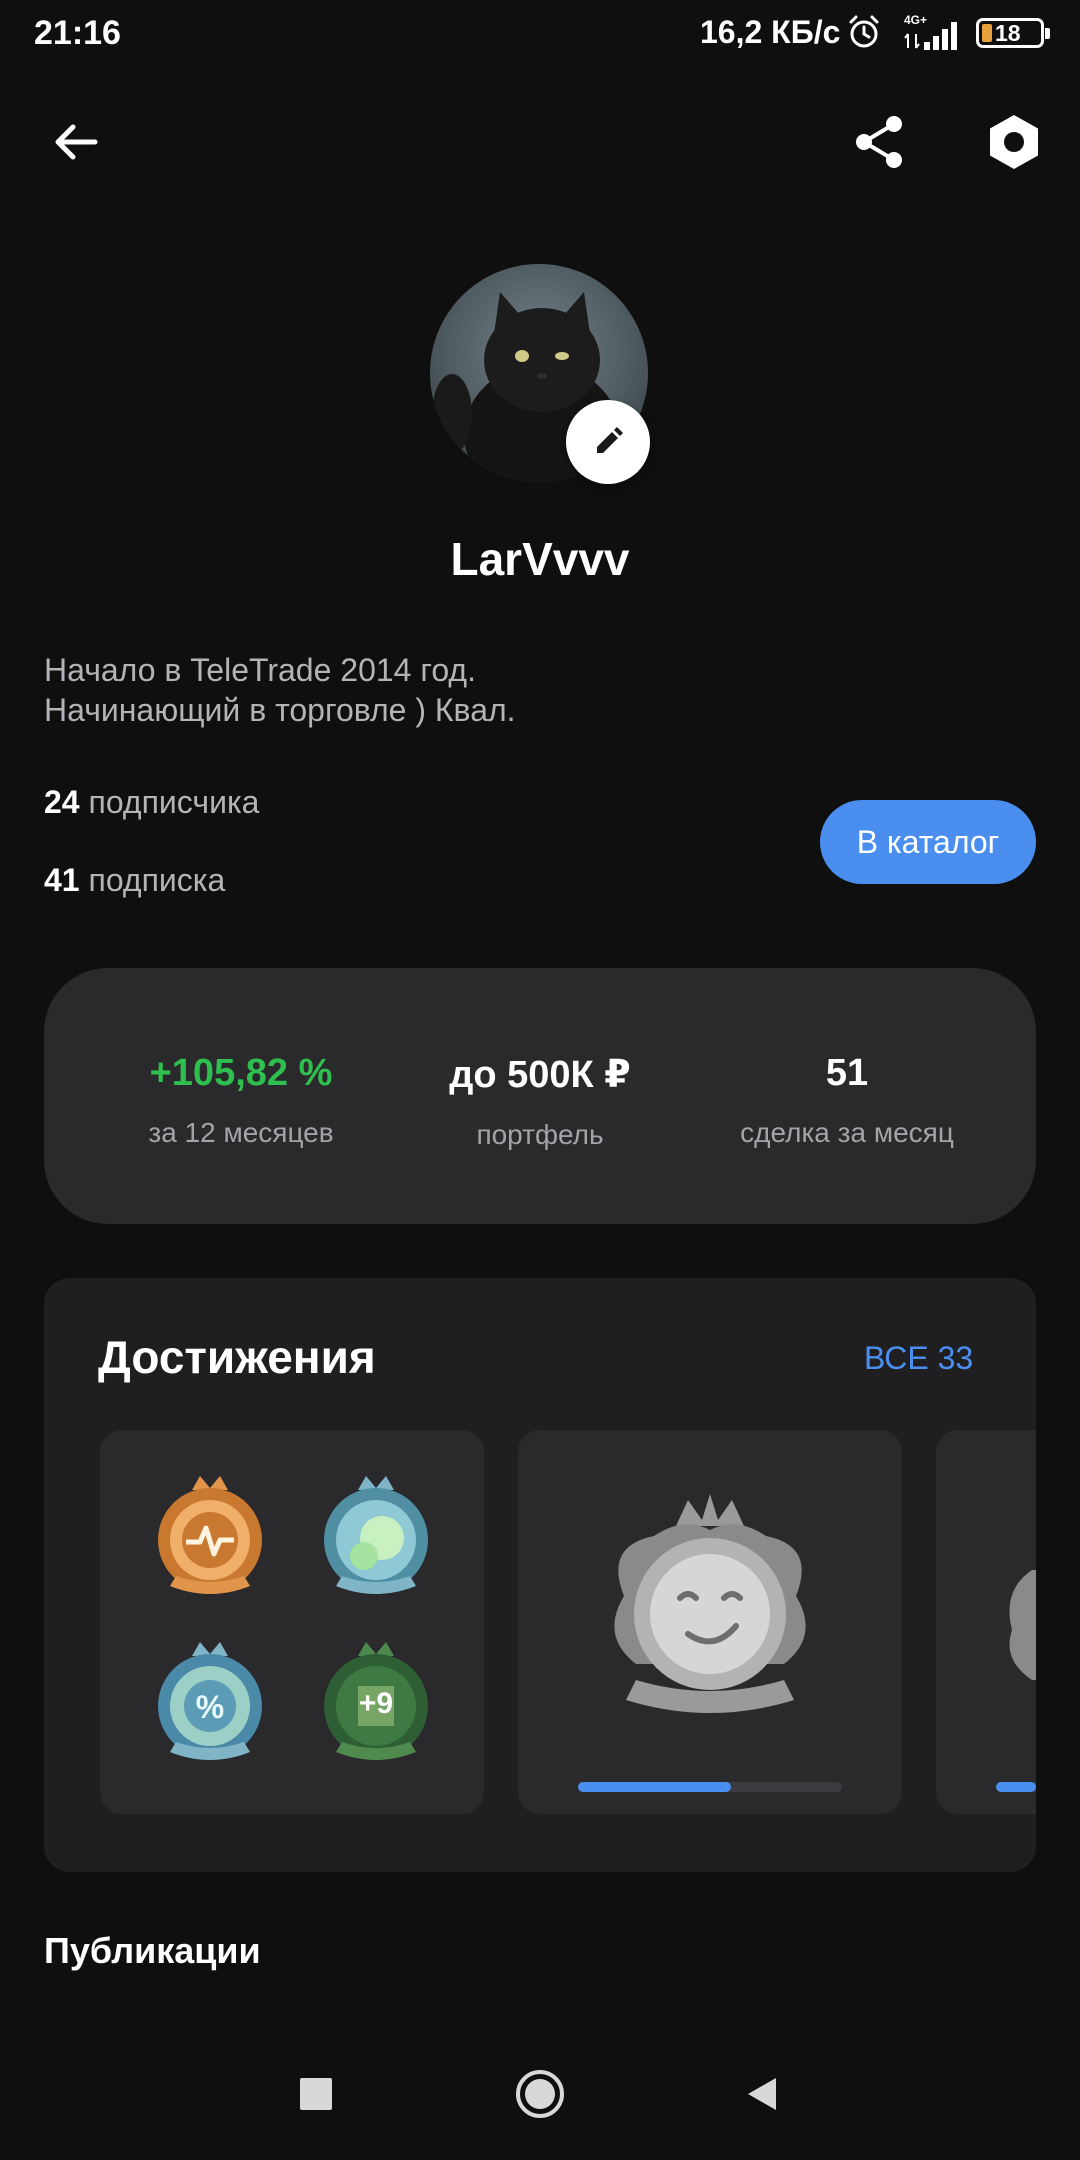 The image size is (1080, 2160). I want to click on recents-square-icon, so click(316, 2094).